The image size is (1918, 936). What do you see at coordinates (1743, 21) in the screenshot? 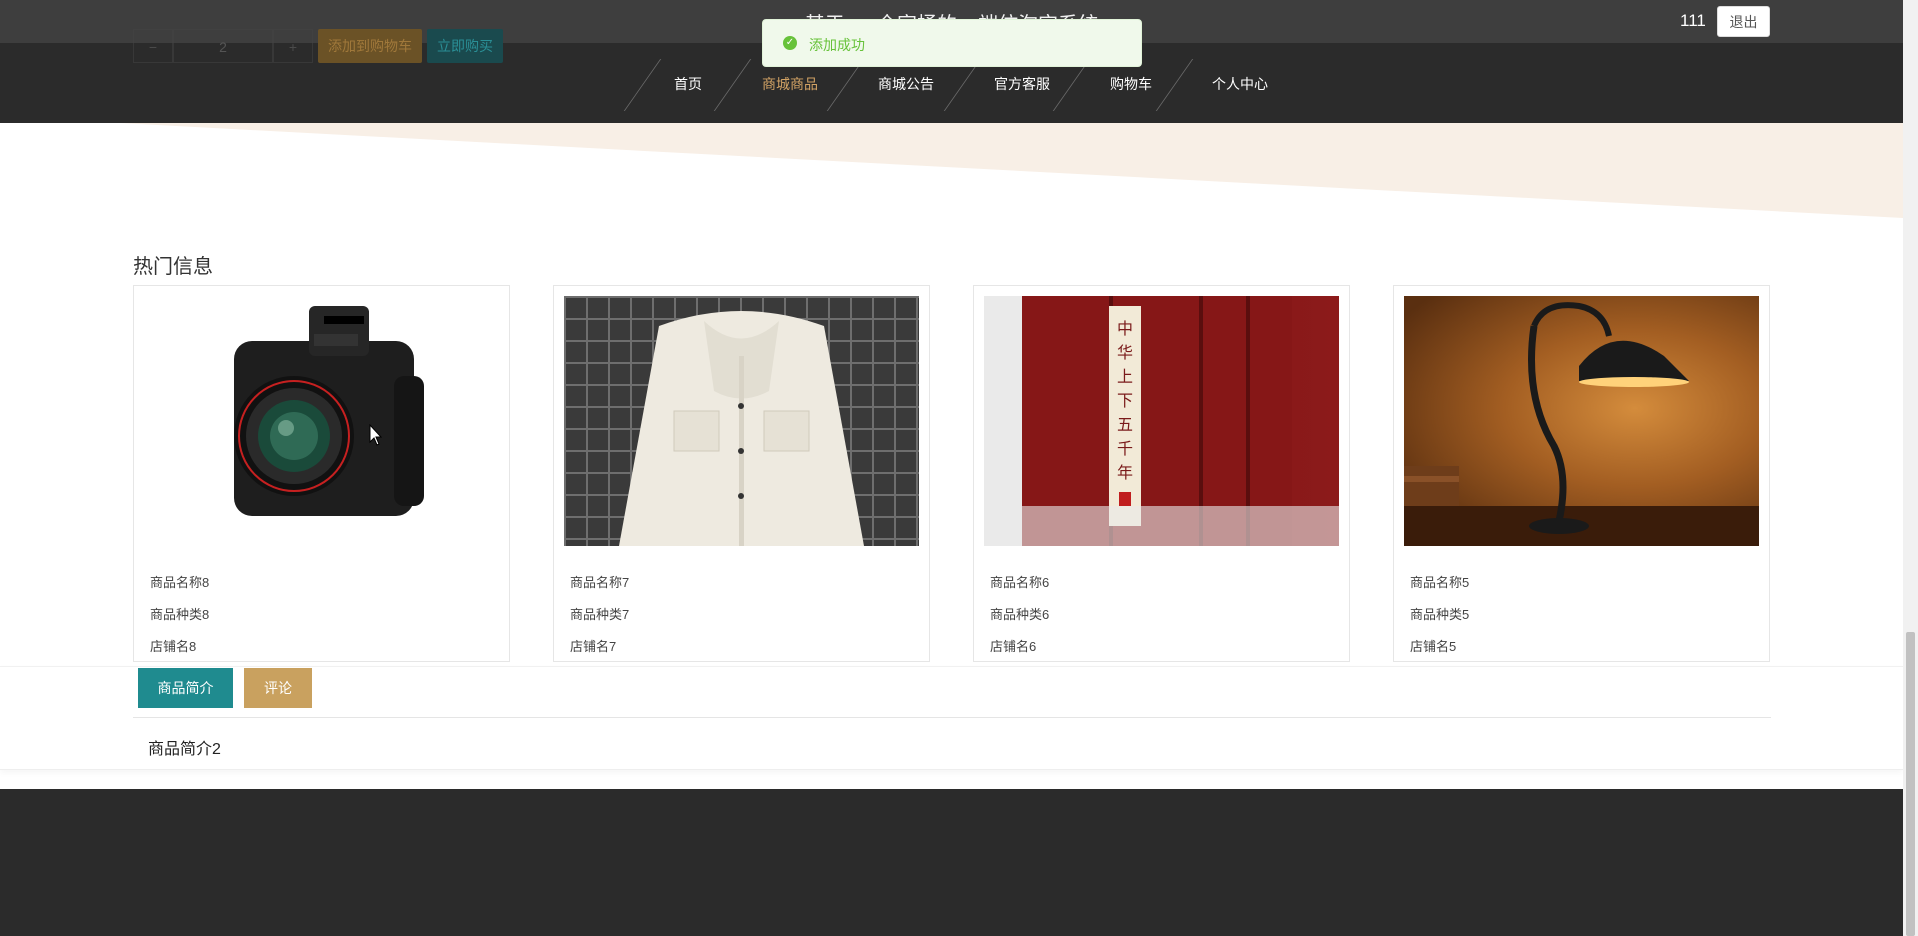
I see `logout-button: 退出` at bounding box center [1743, 21].